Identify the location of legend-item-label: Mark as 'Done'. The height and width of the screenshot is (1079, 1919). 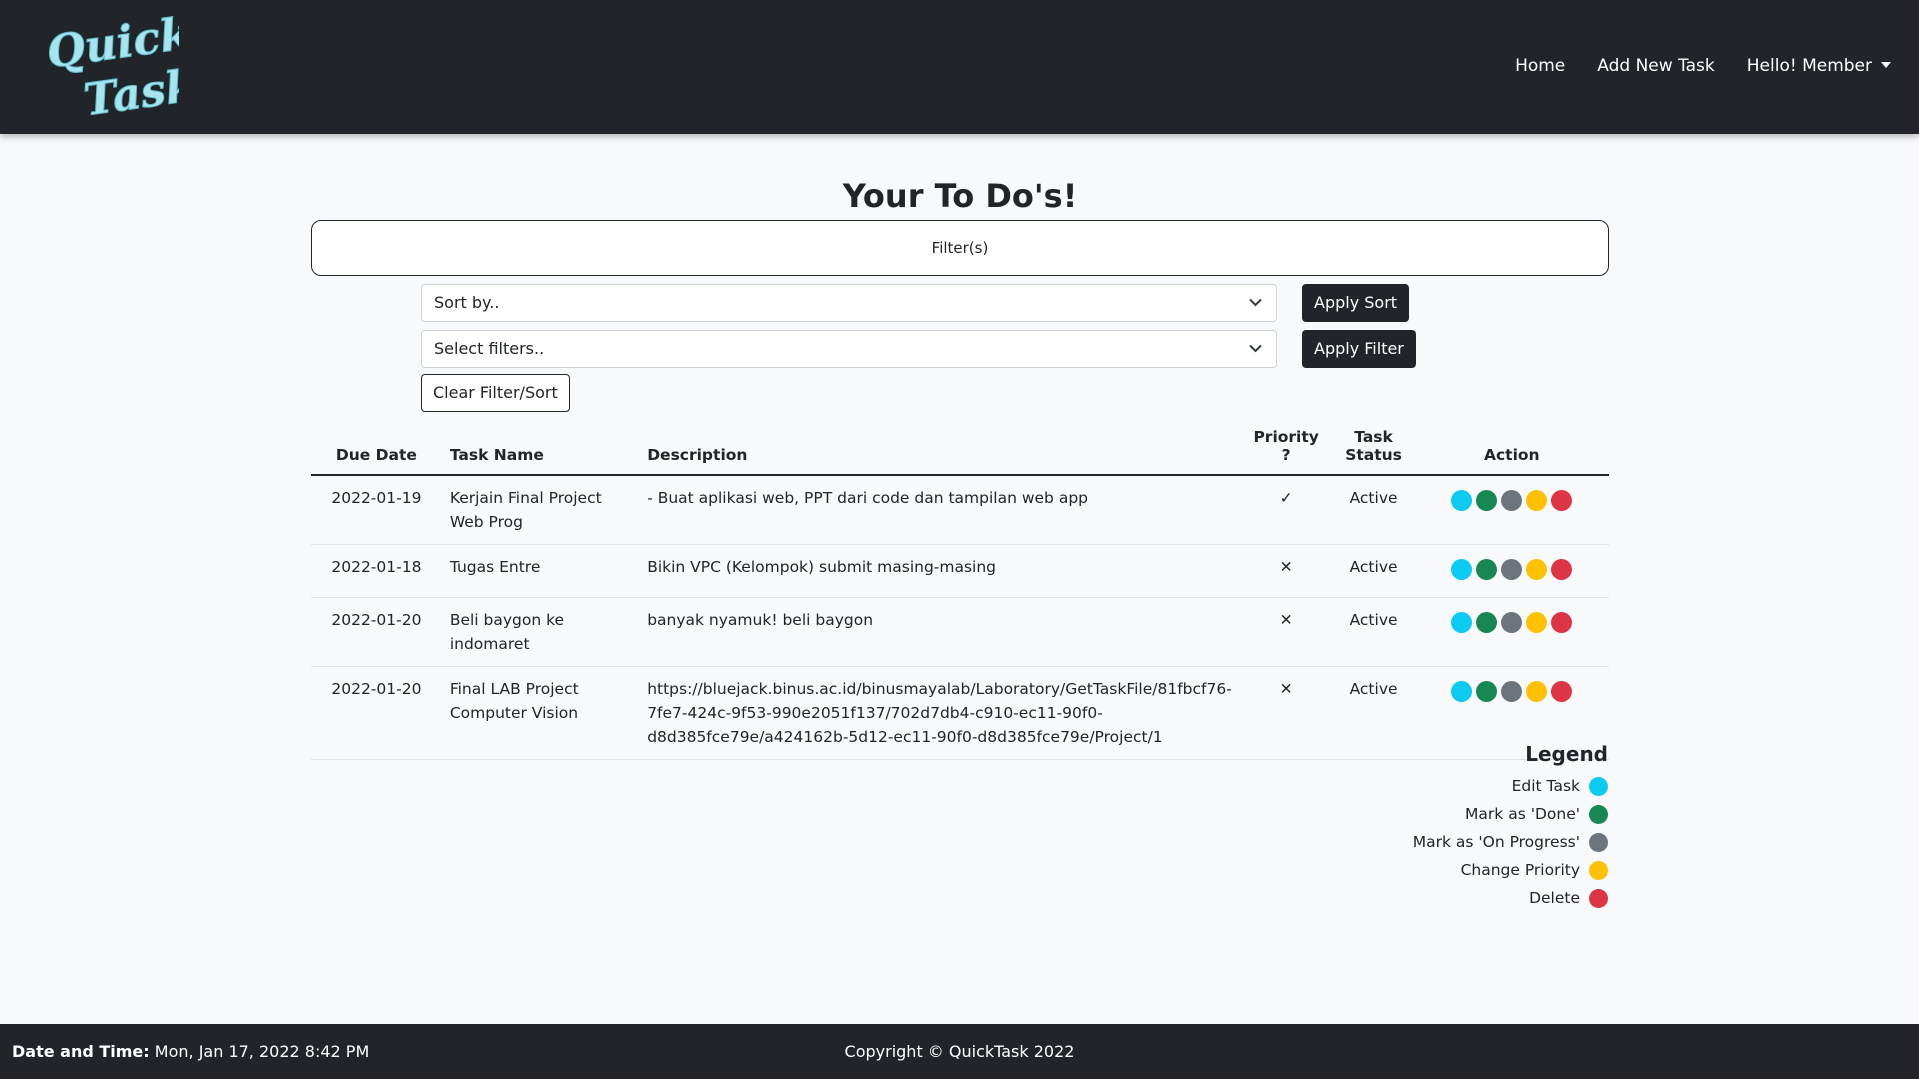
(1522, 814).